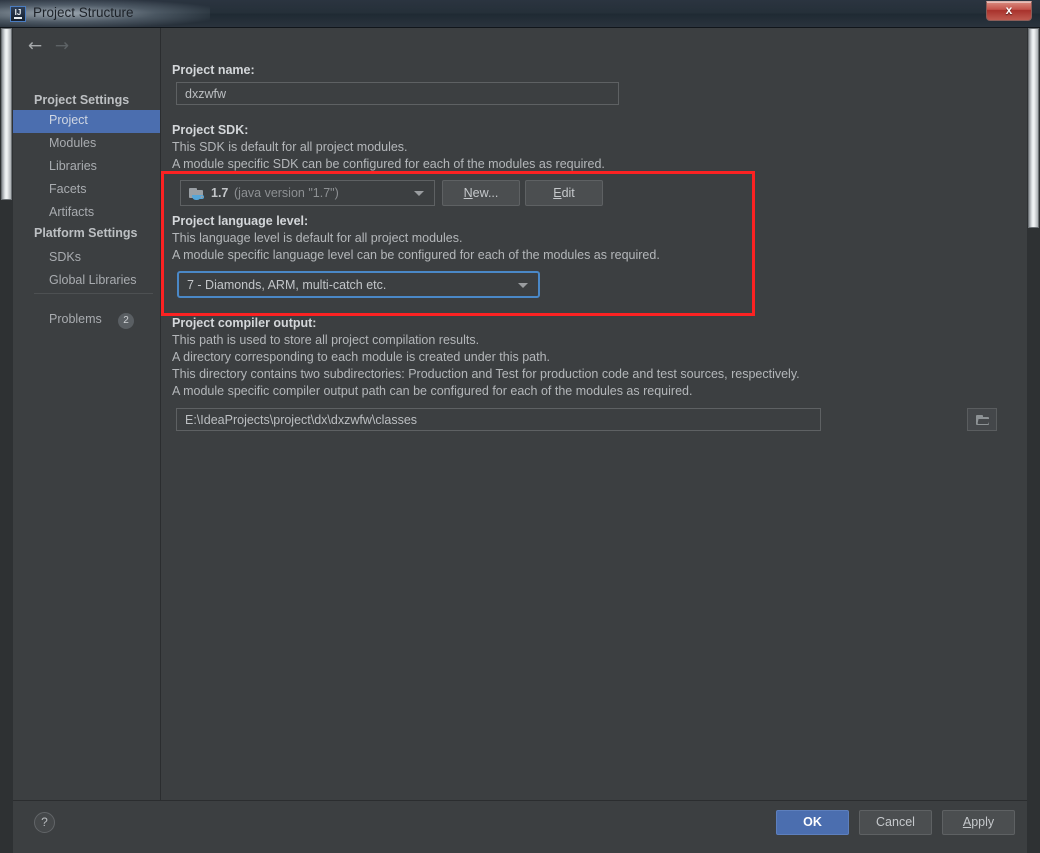 The height and width of the screenshot is (853, 1040). What do you see at coordinates (240, 221) in the screenshot?
I see `language-level-label: Project language level:` at bounding box center [240, 221].